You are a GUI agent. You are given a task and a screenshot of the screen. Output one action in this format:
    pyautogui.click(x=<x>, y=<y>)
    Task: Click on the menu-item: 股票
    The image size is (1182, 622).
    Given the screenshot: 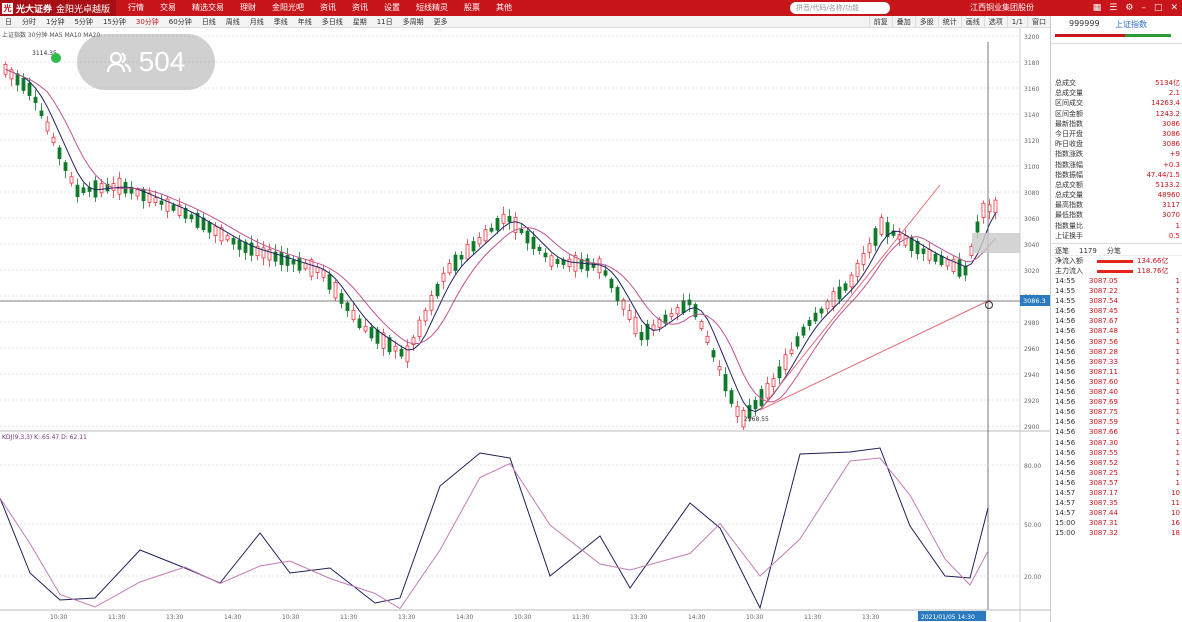 What is the action you would take?
    pyautogui.click(x=472, y=8)
    